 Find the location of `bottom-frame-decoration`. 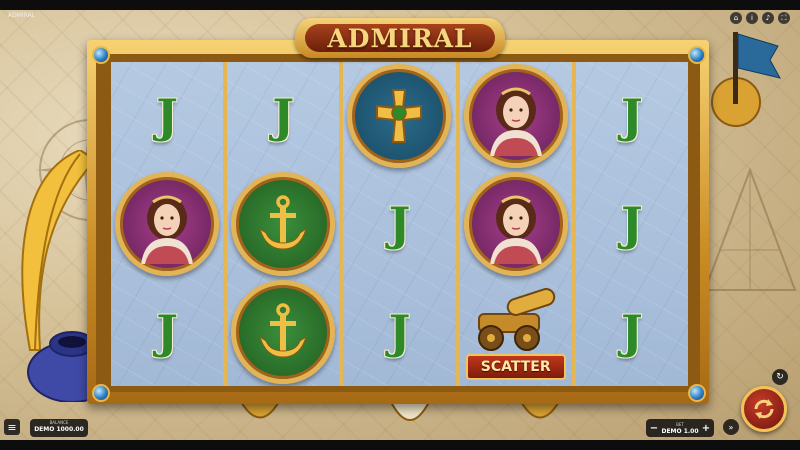

bottom-frame-decoration is located at coordinates (400, 410).